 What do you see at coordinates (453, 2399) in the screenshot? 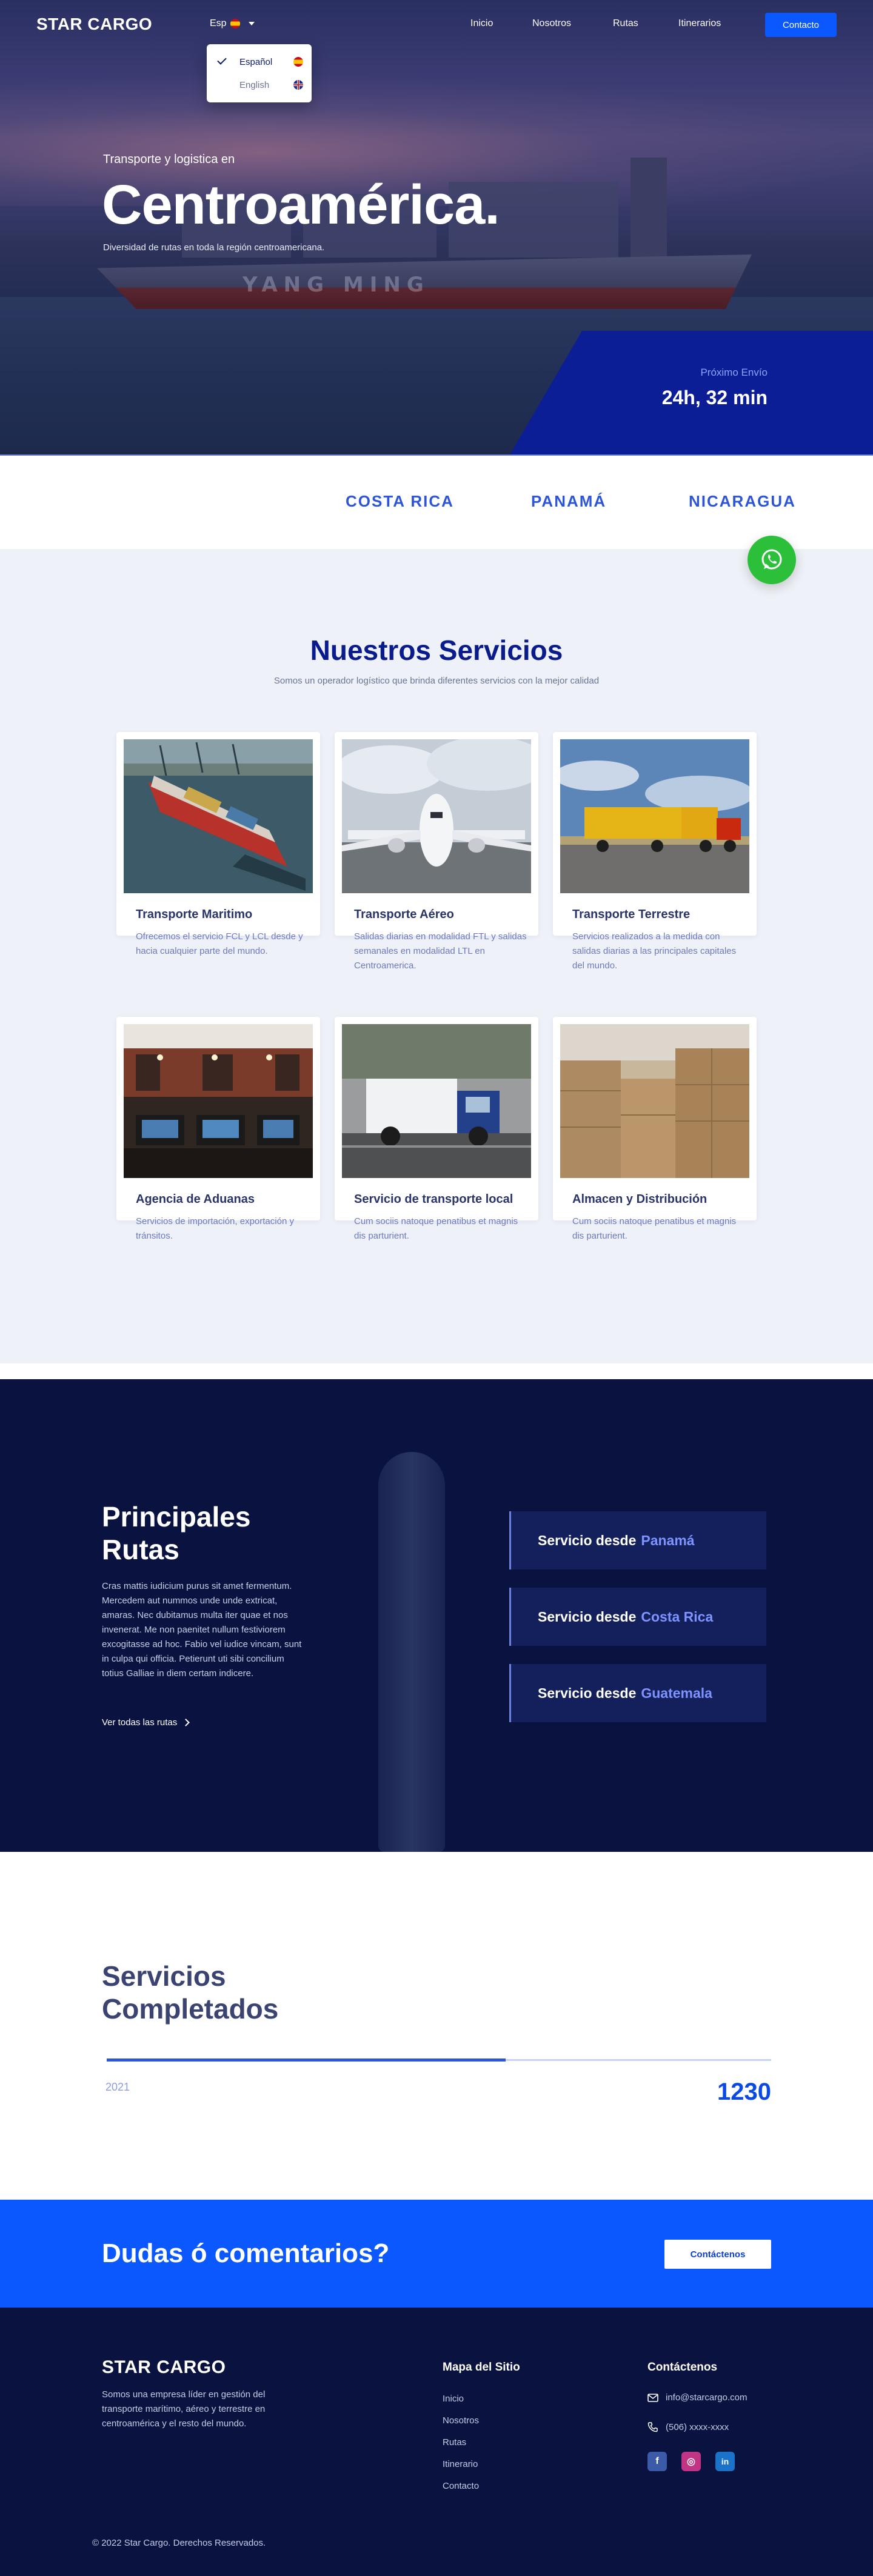
I see `footer-link-inicio: Inicio` at bounding box center [453, 2399].